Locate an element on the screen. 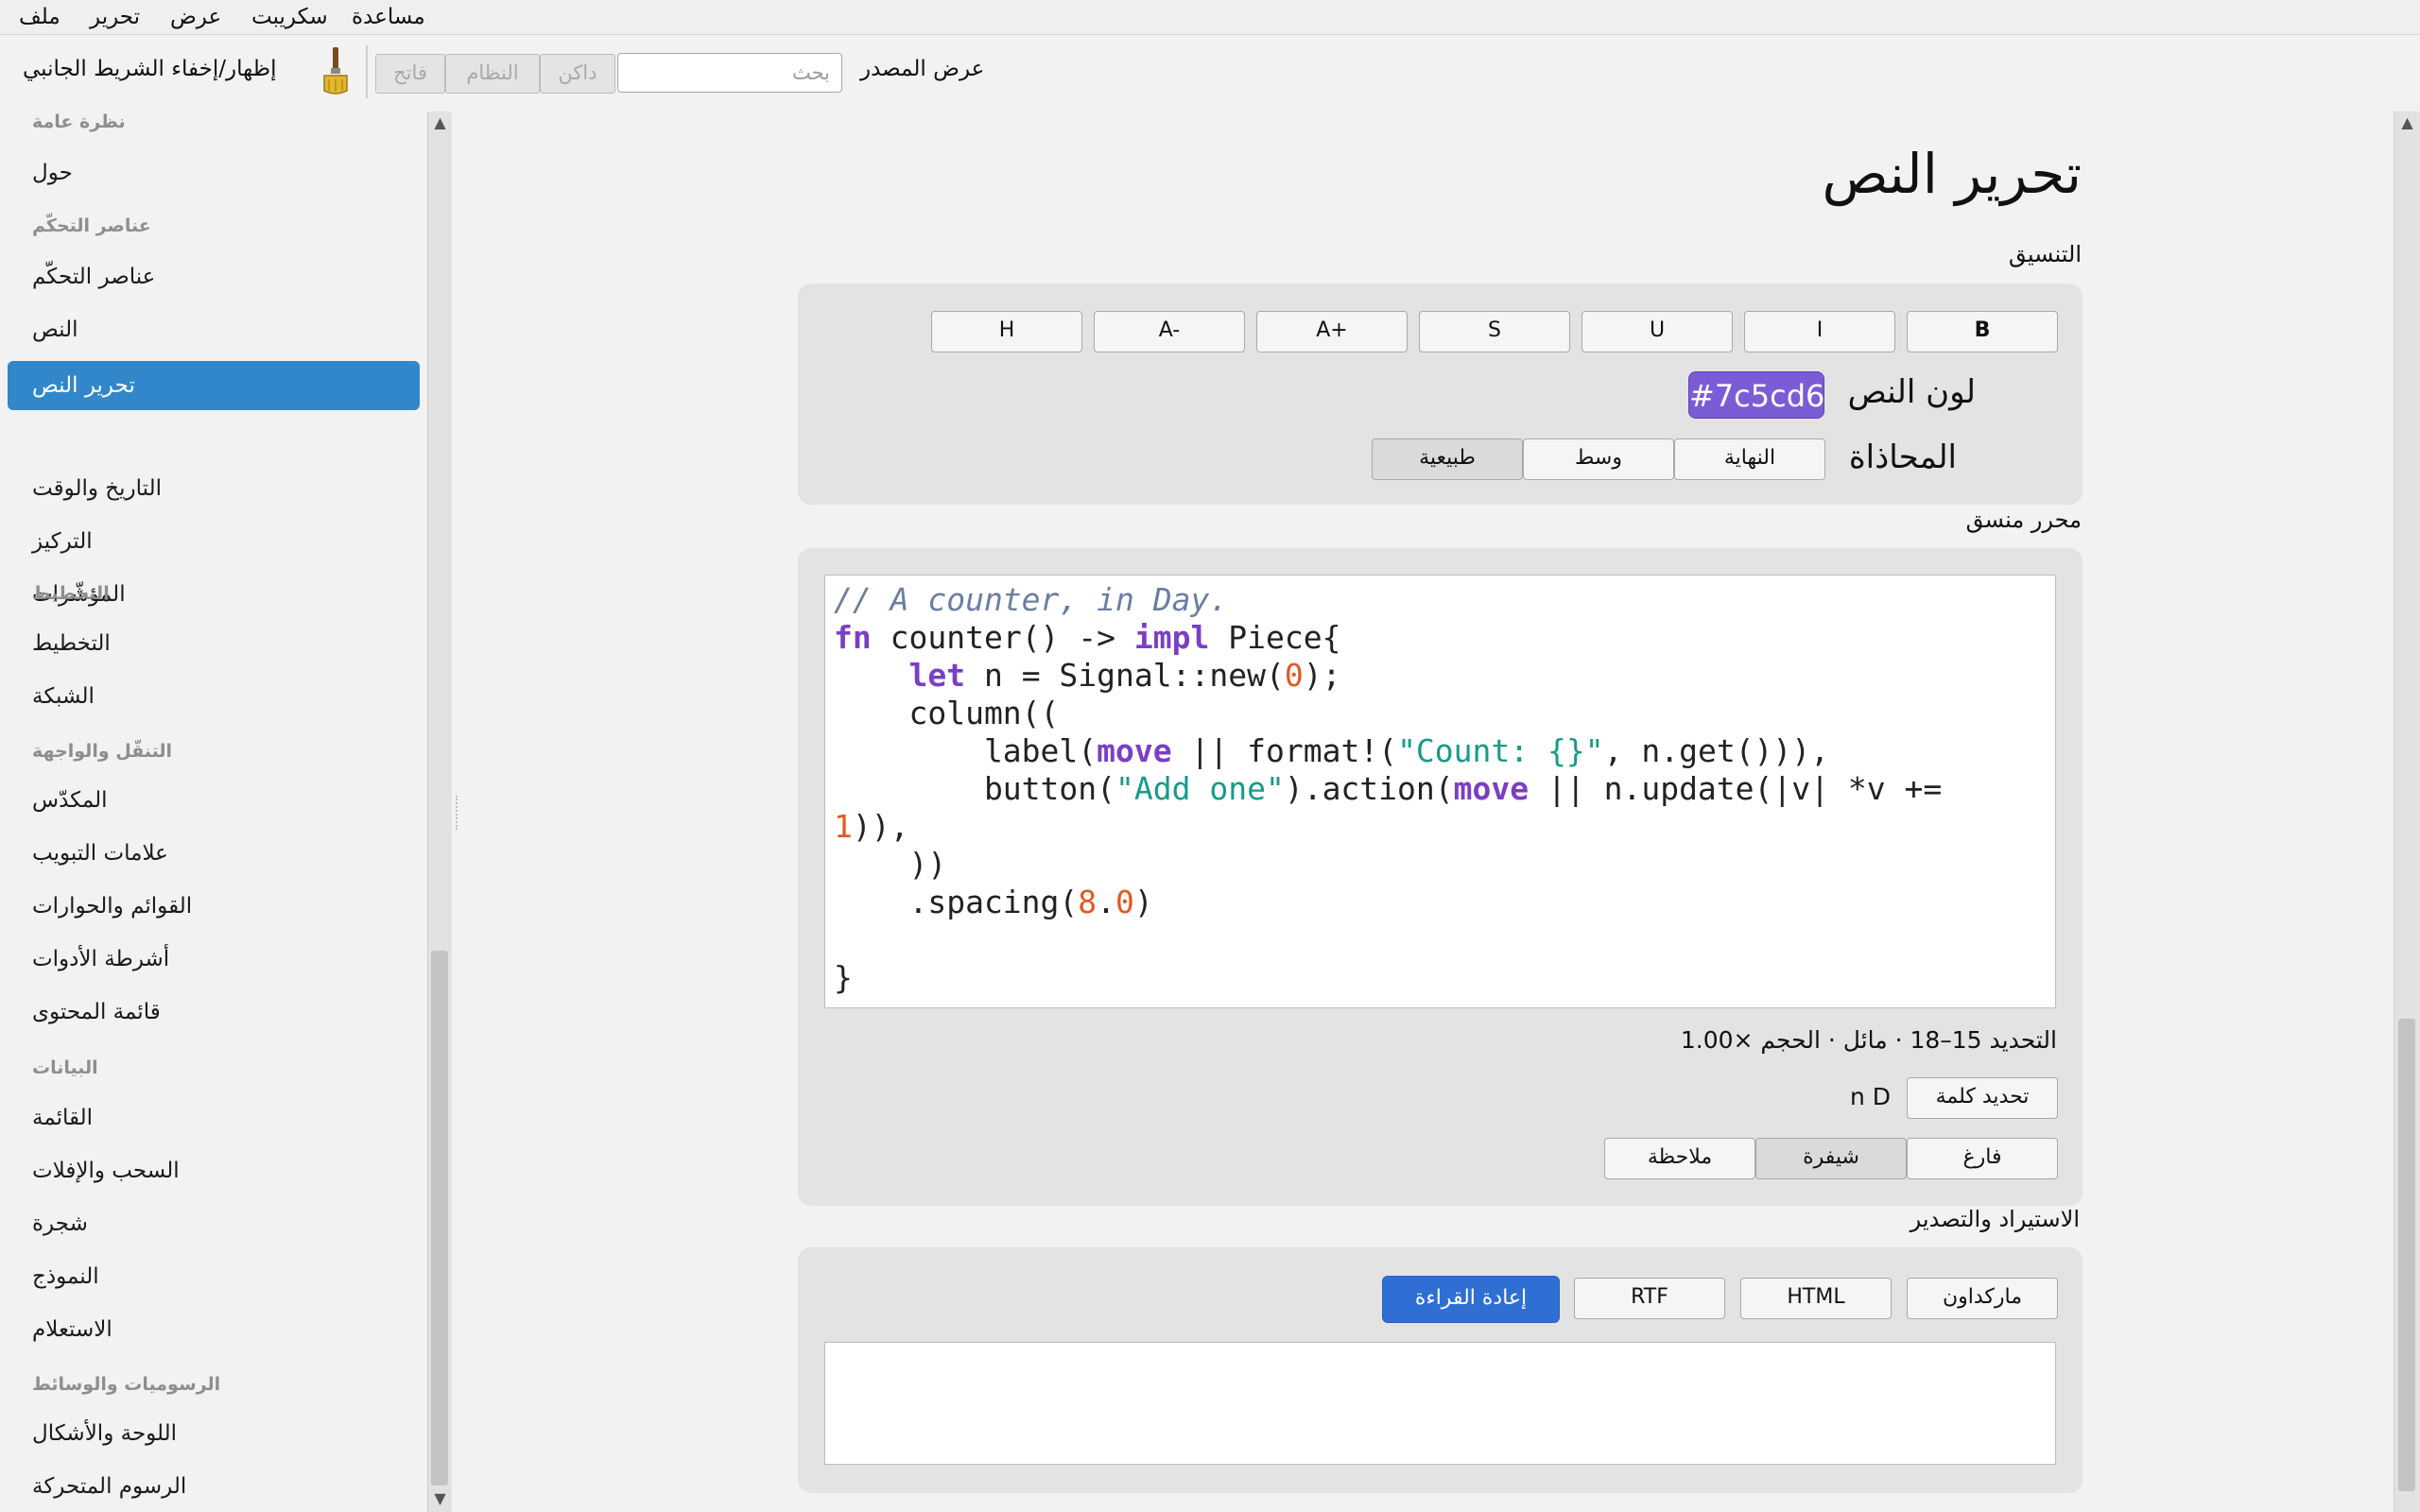 This screenshot has height=1512, width=2420. sidebar-item-focus: التركيز is located at coordinates (63, 541).